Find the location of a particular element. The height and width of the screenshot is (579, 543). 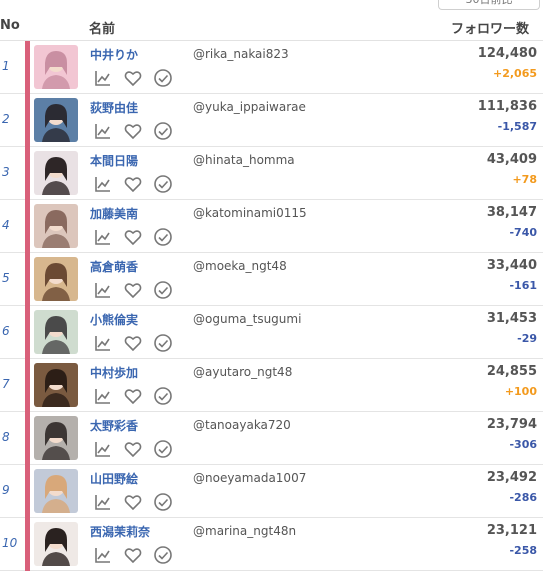

member-name-link: 加藤美南 is located at coordinates (114, 213).